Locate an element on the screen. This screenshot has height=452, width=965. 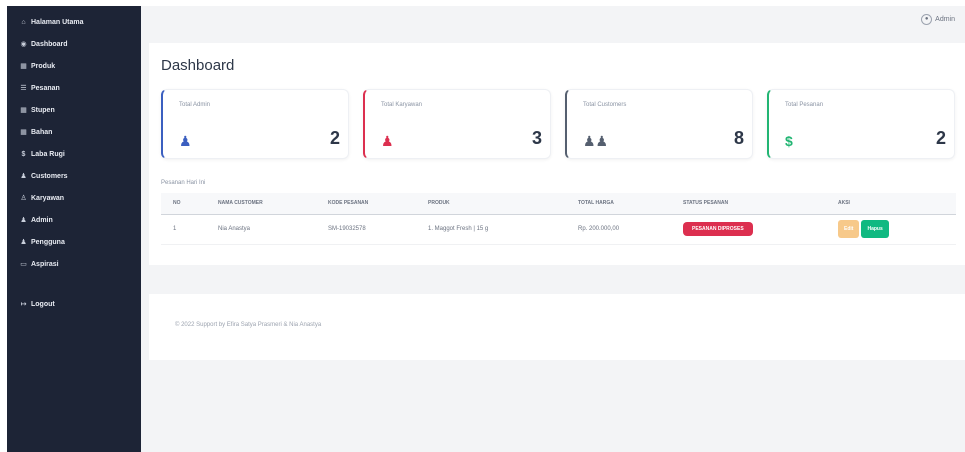
cell-status: PESANAN DIPROSES is located at coordinates (748, 229).